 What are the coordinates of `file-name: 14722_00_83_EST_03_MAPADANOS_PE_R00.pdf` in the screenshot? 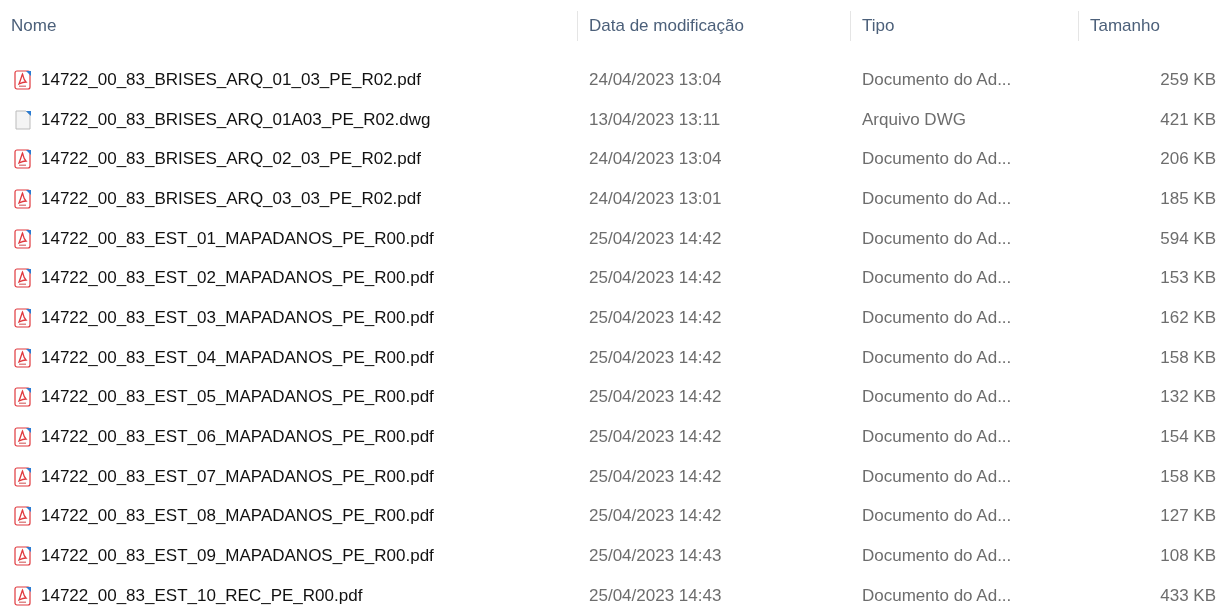 It's located at (237, 317).